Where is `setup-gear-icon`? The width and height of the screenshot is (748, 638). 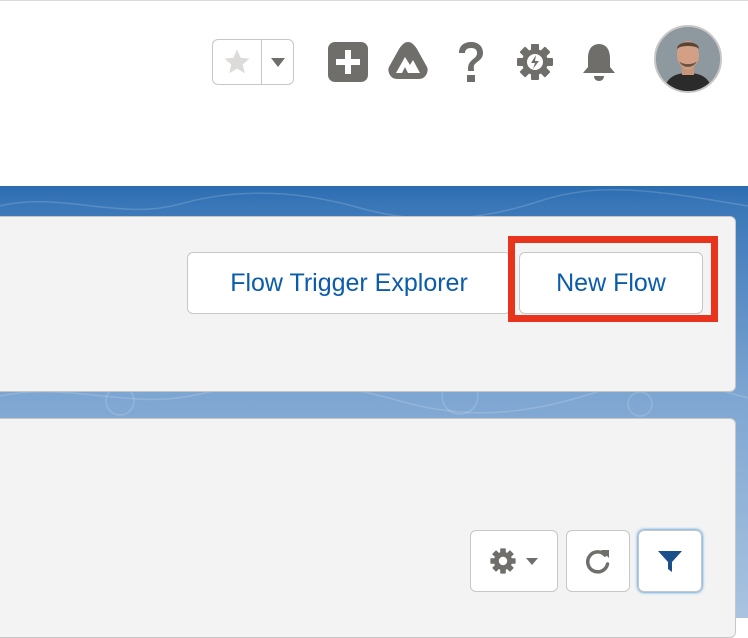 setup-gear-icon is located at coordinates (535, 62).